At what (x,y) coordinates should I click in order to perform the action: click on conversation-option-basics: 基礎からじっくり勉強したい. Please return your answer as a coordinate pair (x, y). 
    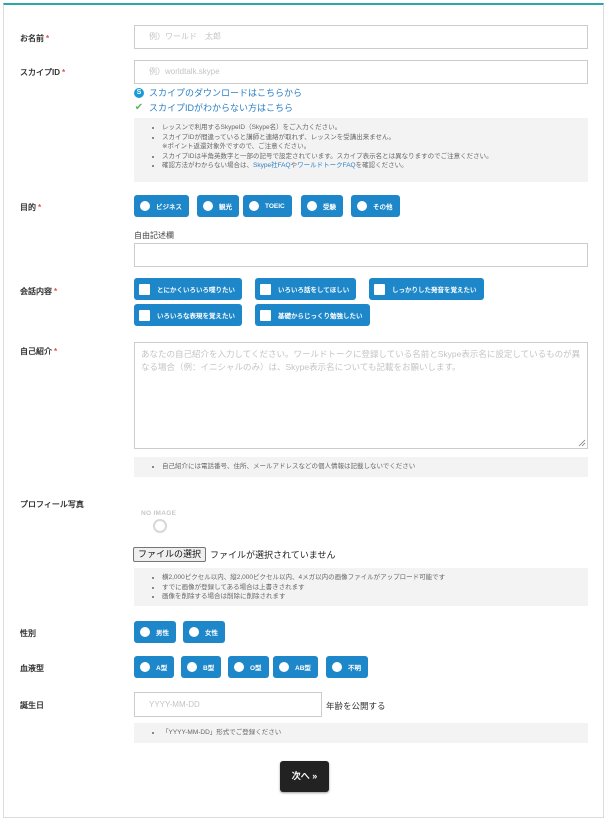
    Looking at the image, I should click on (312, 315).